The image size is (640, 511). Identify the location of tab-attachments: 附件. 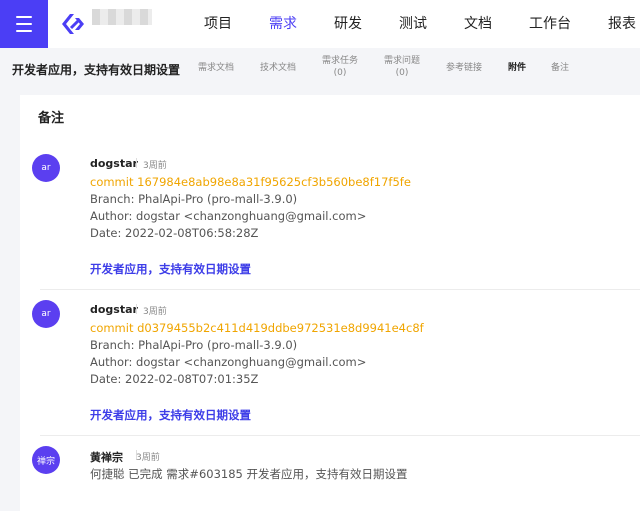
(517, 68).